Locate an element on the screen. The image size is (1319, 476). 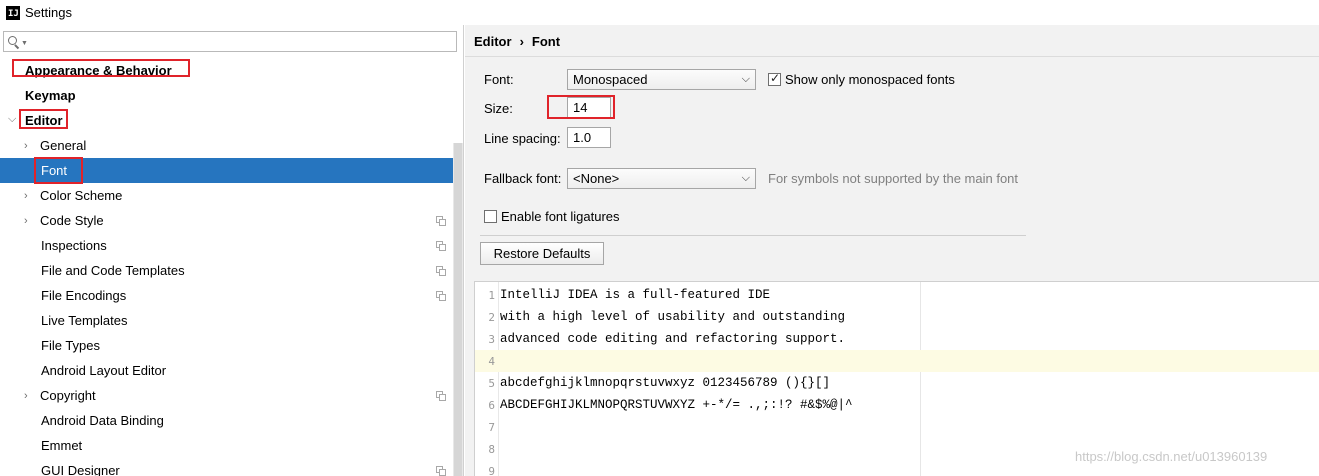
code-line-current: 4 is located at coordinates (897, 361).